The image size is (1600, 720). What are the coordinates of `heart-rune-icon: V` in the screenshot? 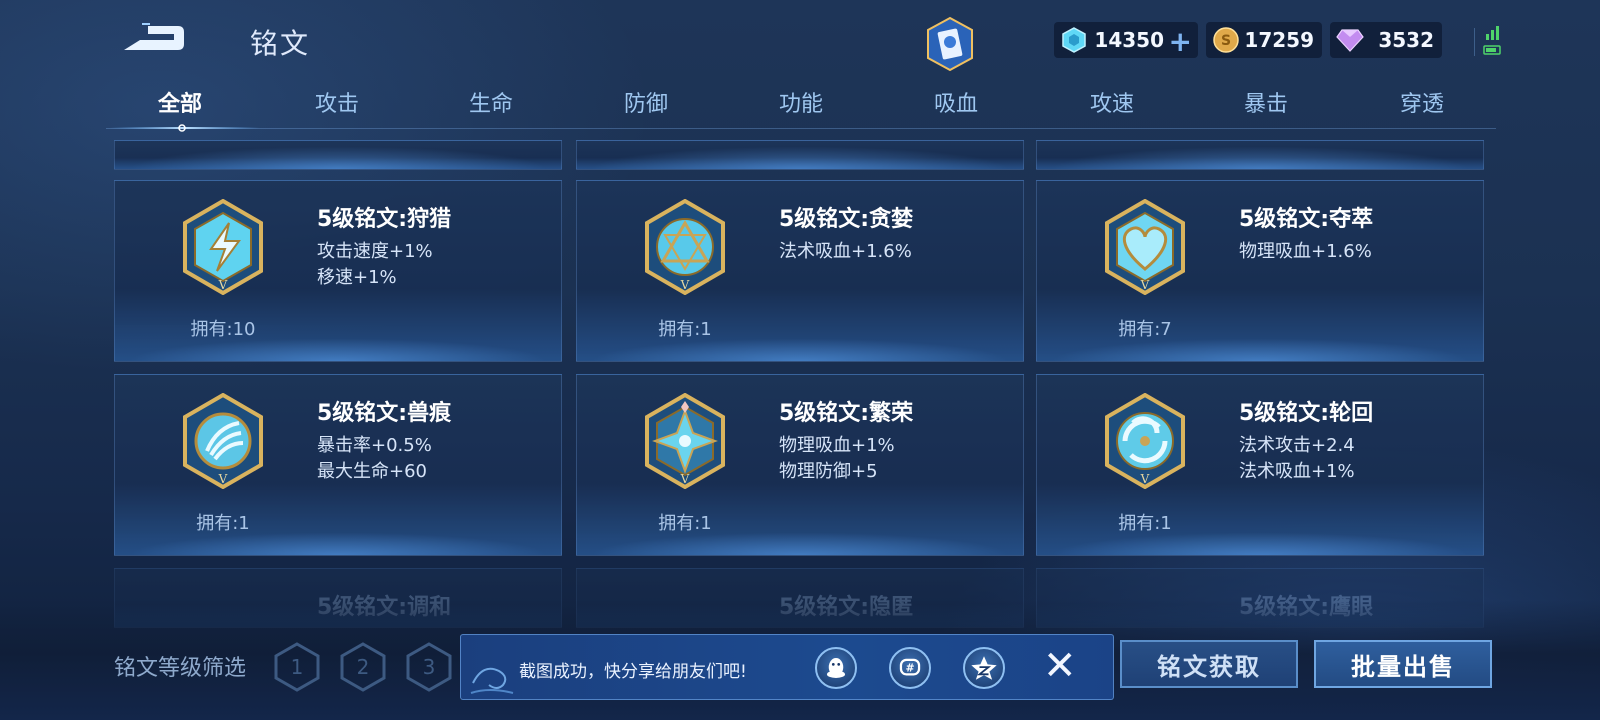 It's located at (1145, 247).